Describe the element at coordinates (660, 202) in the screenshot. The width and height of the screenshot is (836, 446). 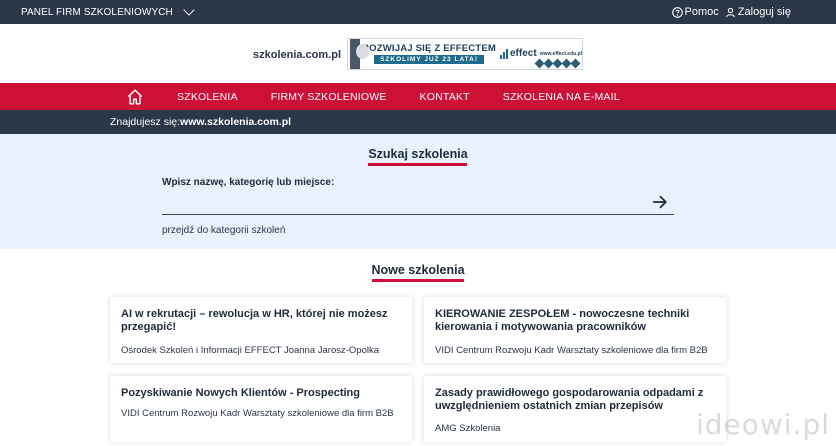
I see `arrow-right-icon` at that location.